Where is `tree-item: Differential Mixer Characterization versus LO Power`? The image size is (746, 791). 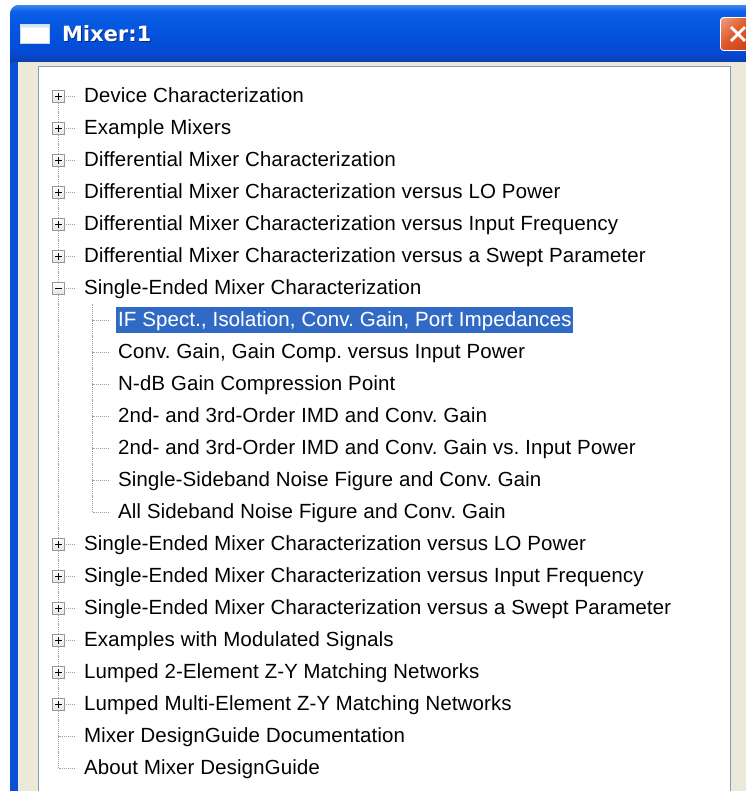
tree-item: Differential Mixer Characterization versus LO Power is located at coordinates (322, 192).